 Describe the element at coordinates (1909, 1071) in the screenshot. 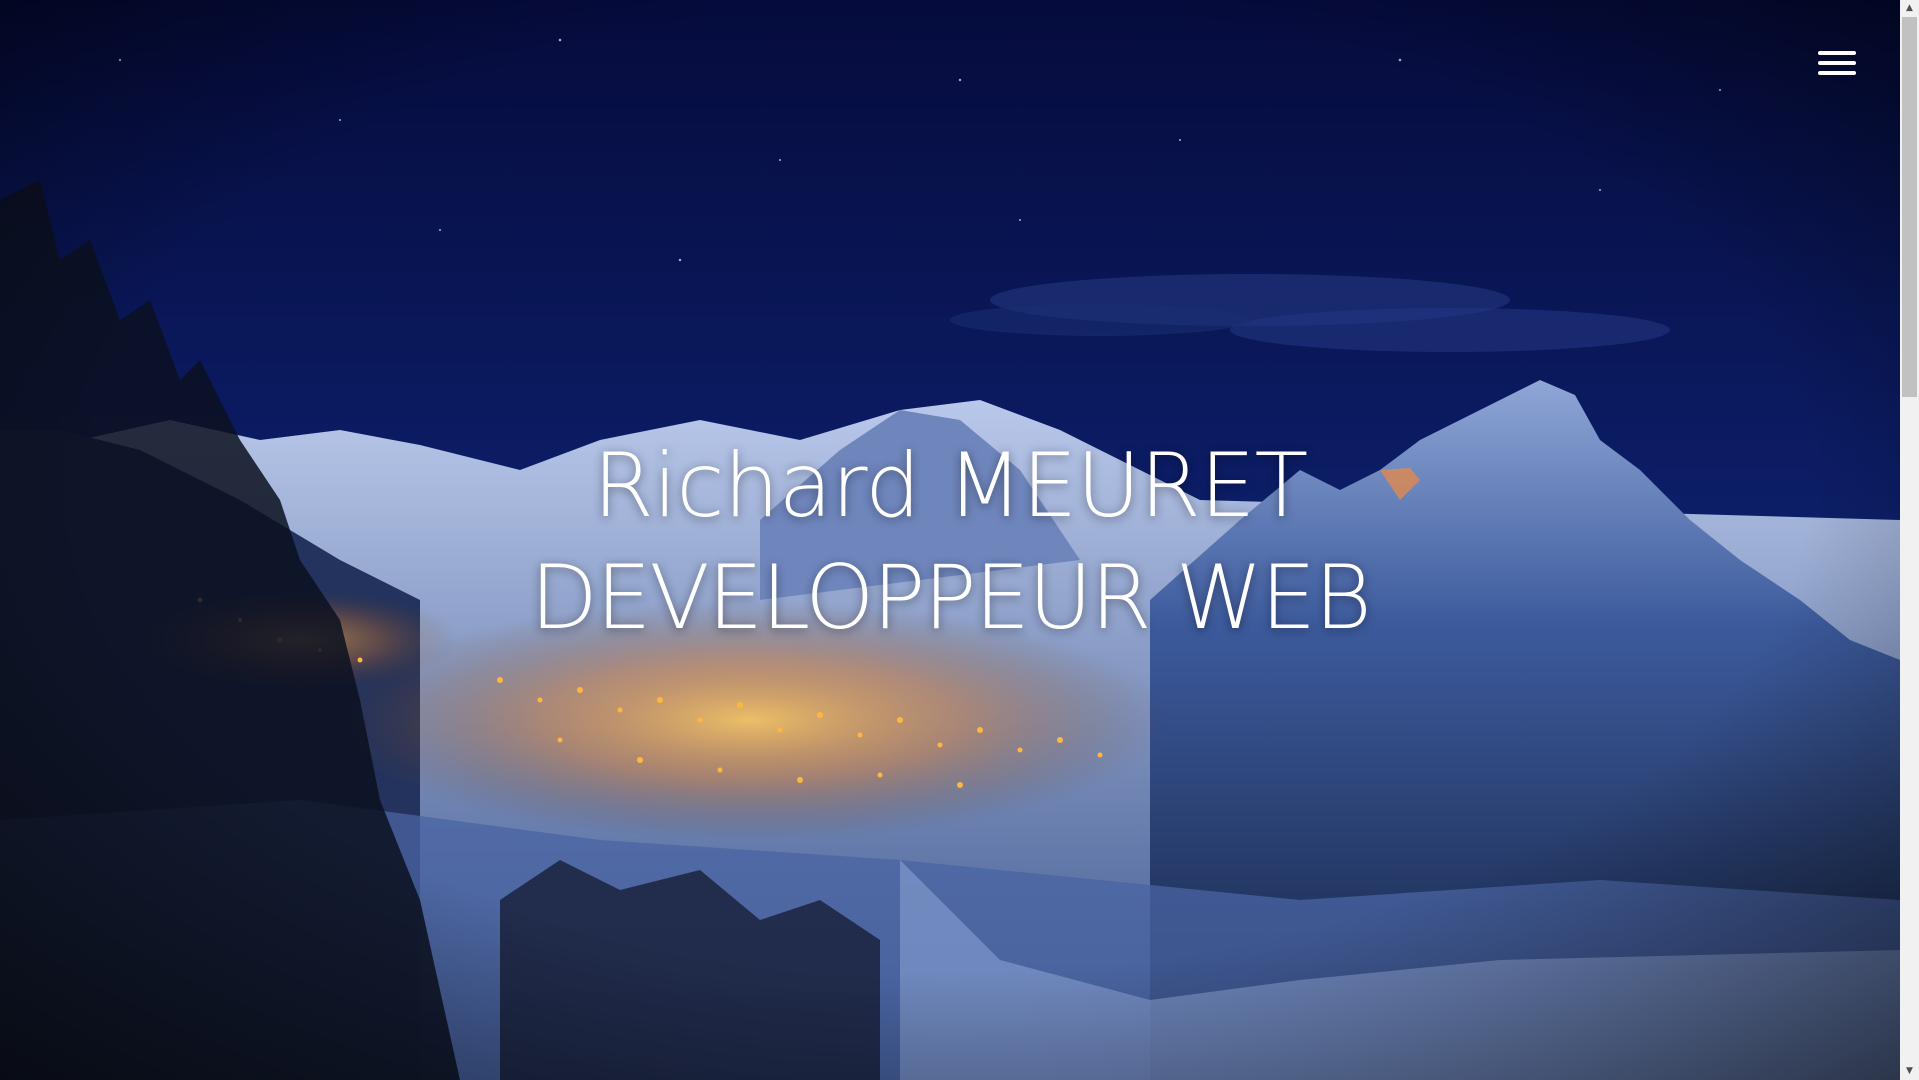

I see `scroll-down-arrow-icon: ▼` at that location.